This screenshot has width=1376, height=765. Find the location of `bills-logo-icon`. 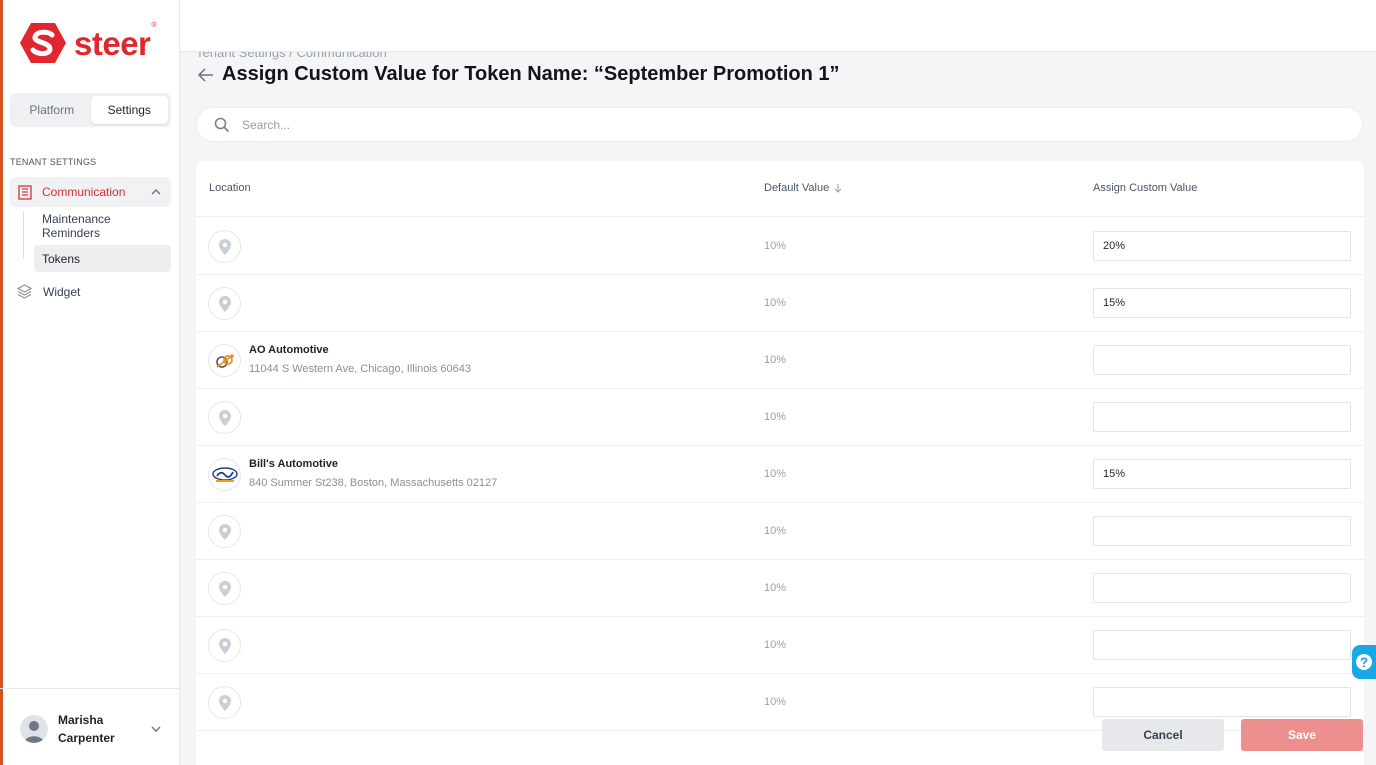

bills-logo-icon is located at coordinates (224, 474).